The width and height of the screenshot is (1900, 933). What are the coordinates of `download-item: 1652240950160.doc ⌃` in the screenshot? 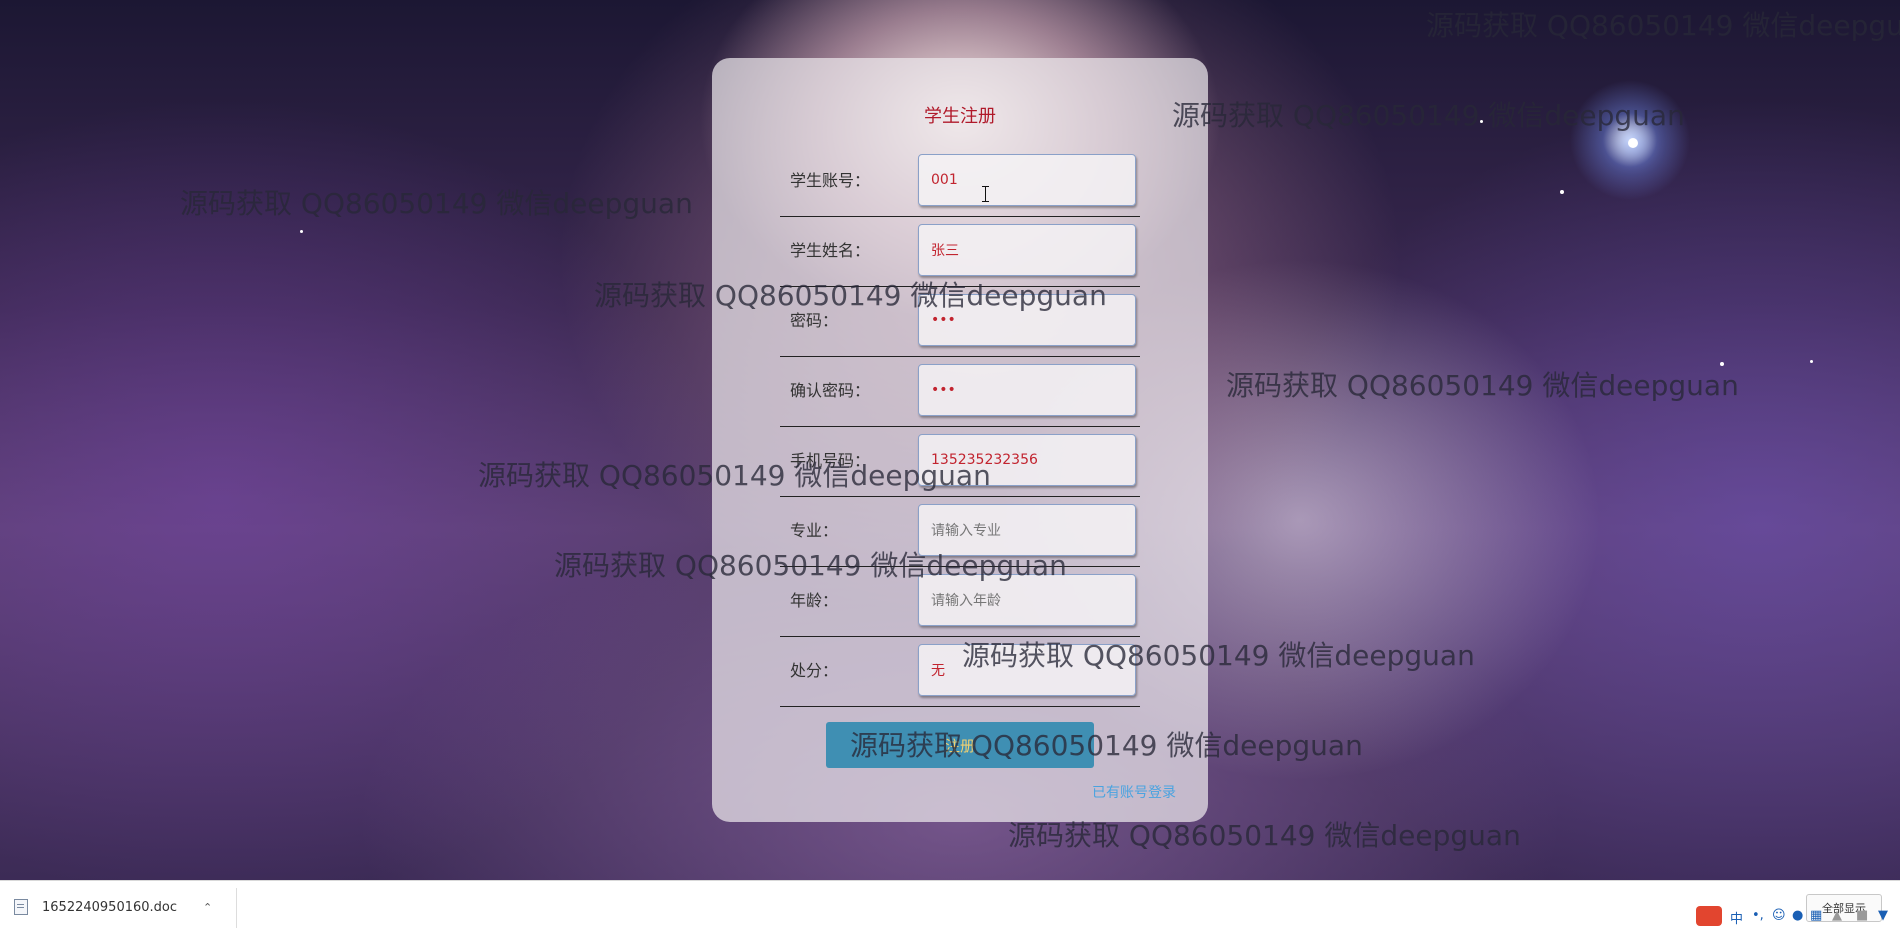 It's located at (124, 907).